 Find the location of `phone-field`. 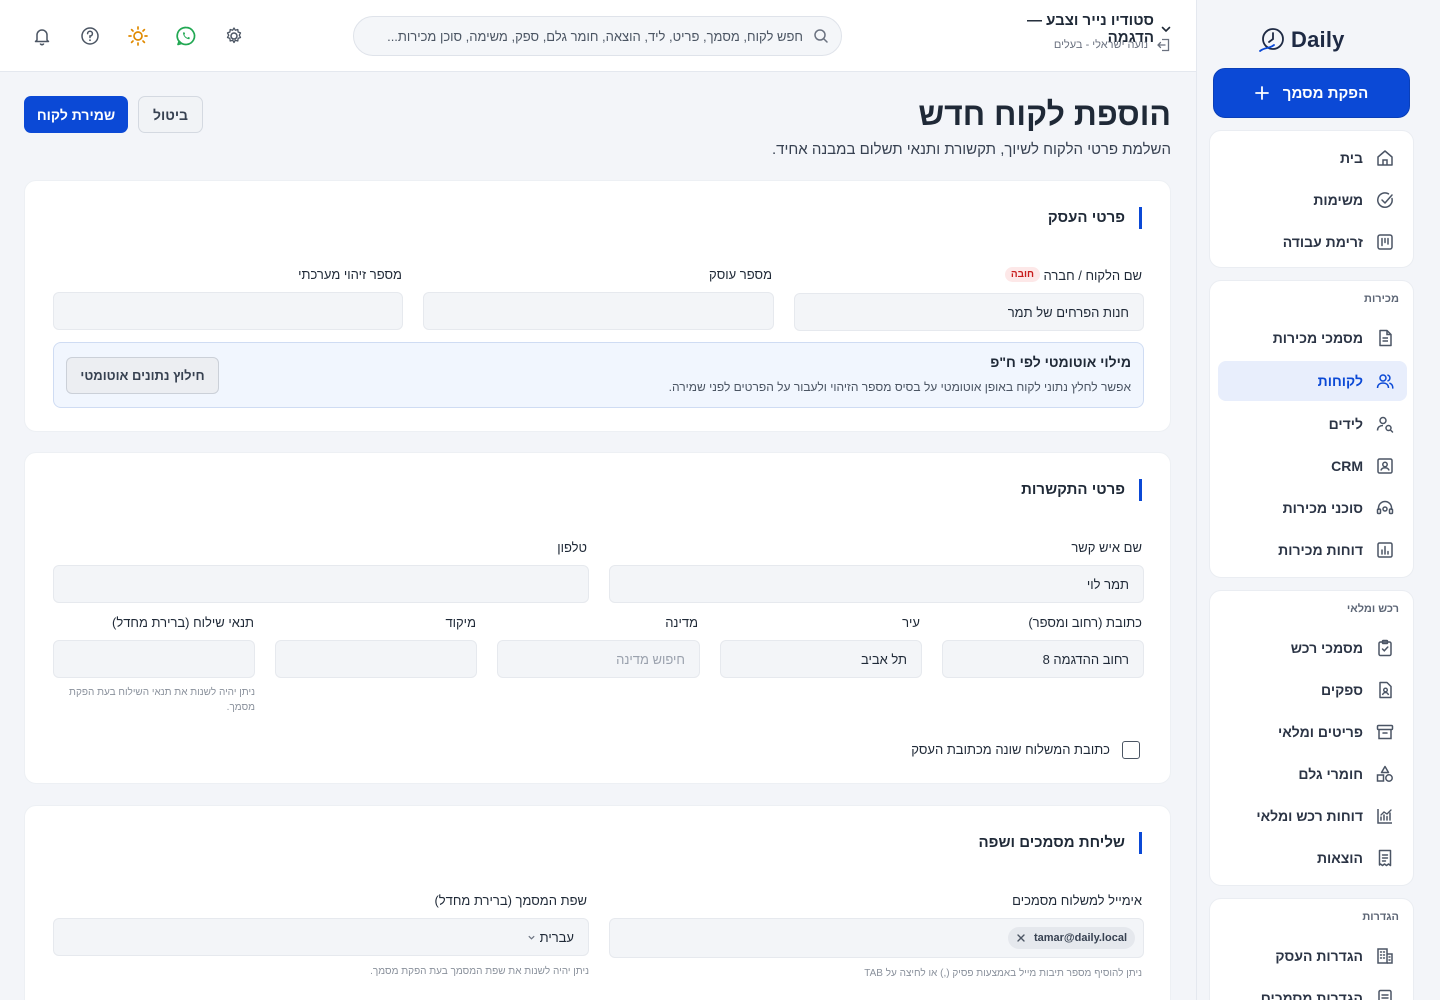

phone-field is located at coordinates (321, 584).